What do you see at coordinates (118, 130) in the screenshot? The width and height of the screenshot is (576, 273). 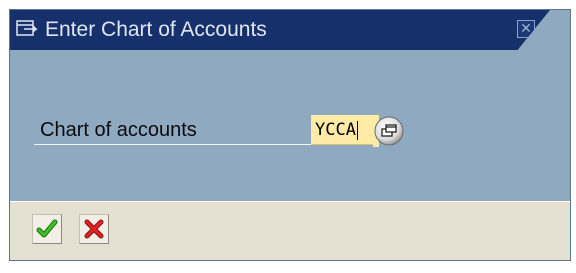 I see `chart-of-accounts-label: Chart of accounts` at bounding box center [118, 130].